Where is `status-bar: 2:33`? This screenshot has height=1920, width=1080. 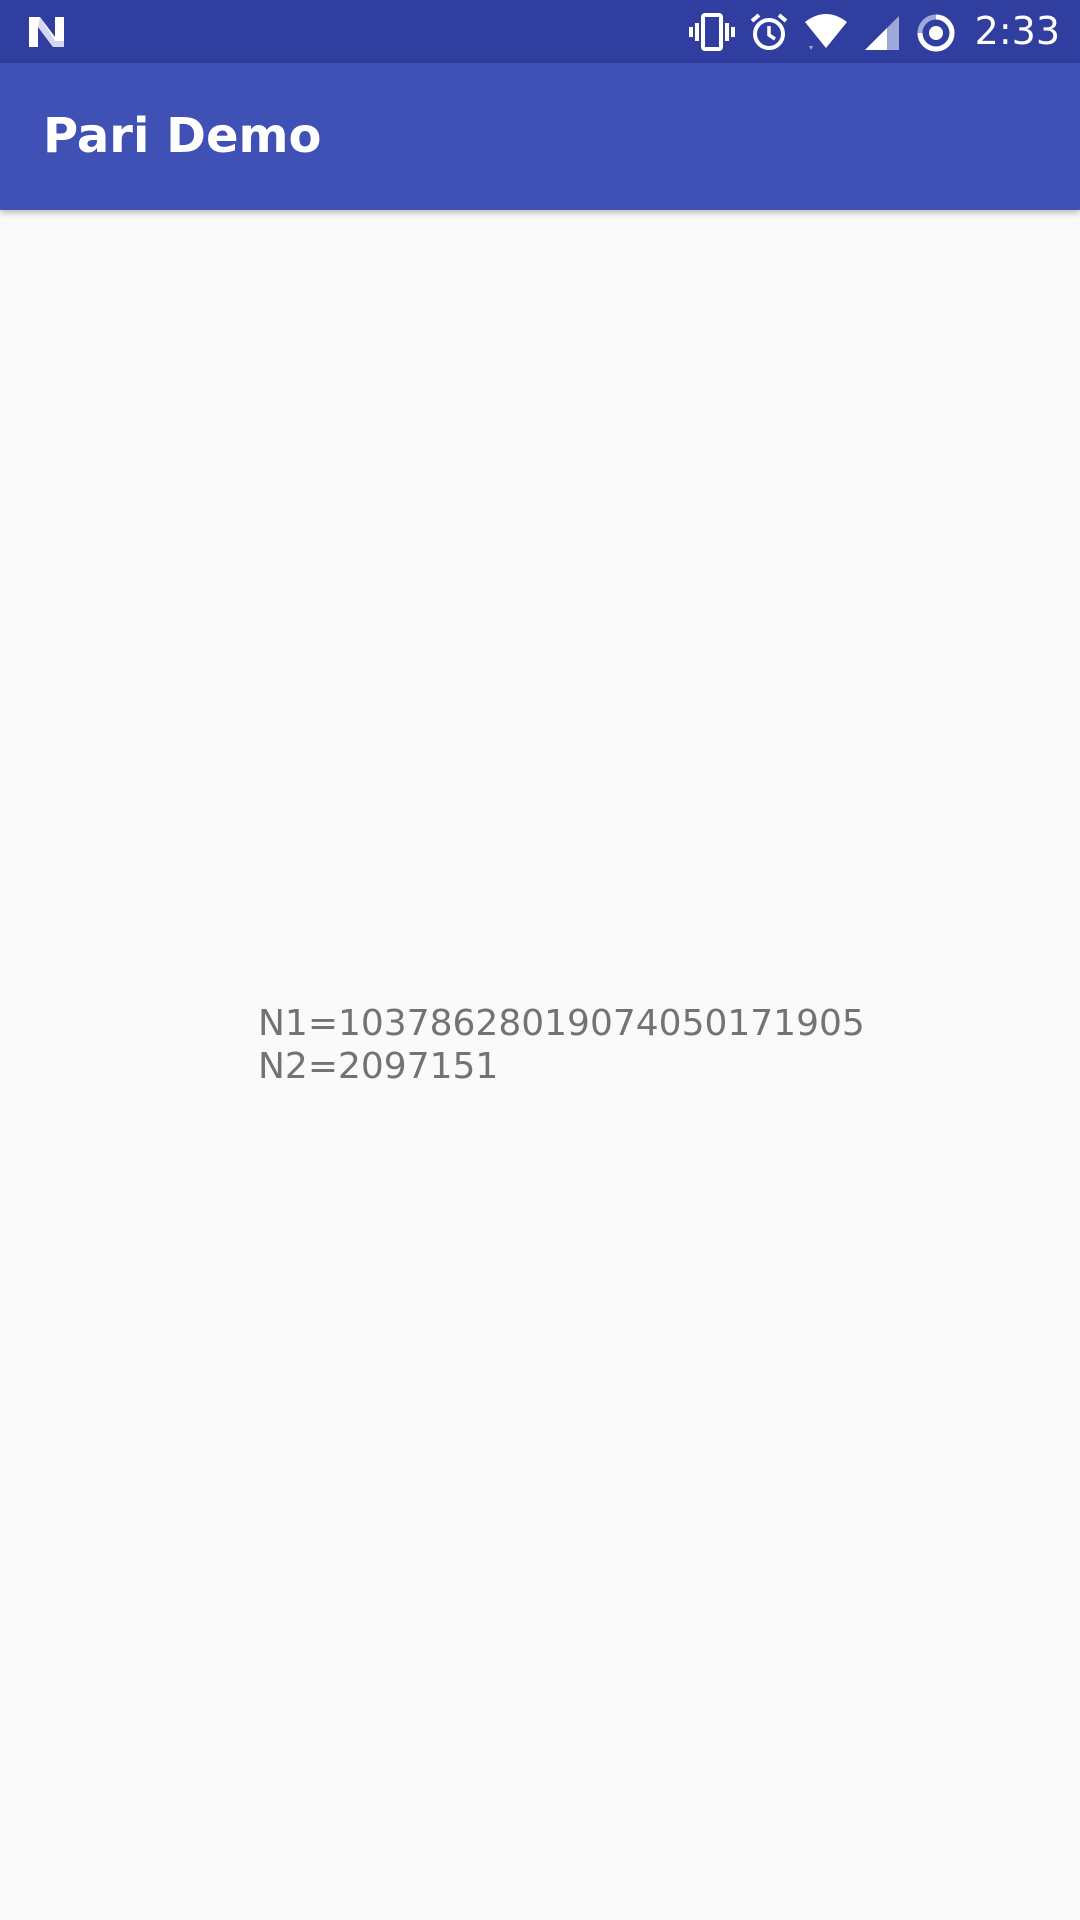
status-bar: 2:33 is located at coordinates (540, 31).